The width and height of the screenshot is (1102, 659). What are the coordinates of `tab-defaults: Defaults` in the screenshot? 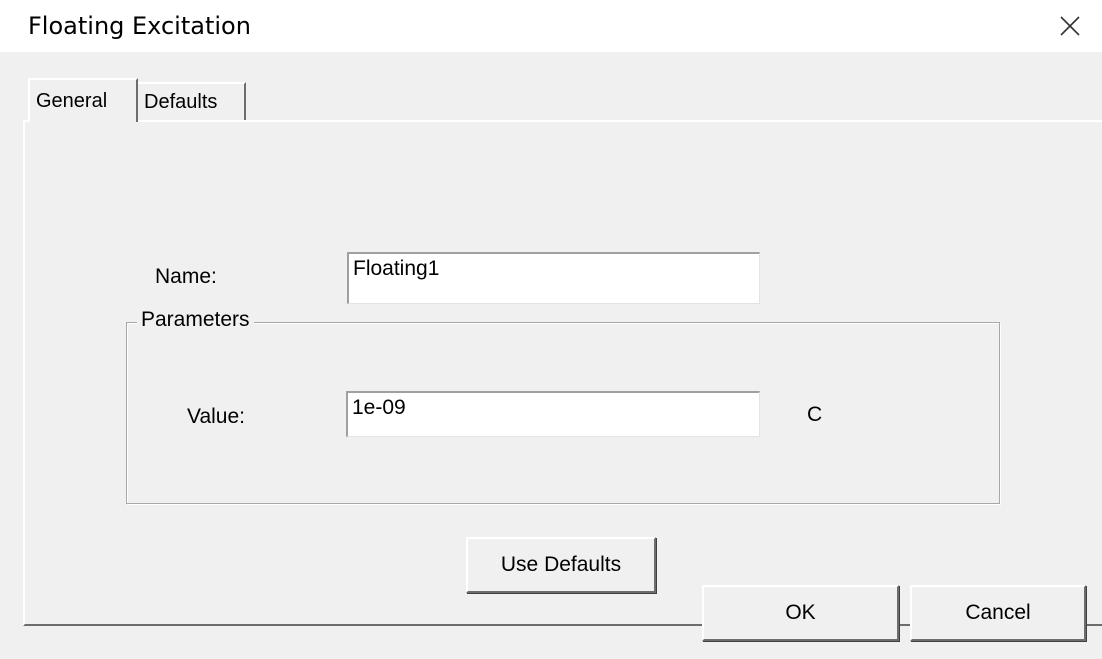 It's located at (192, 101).